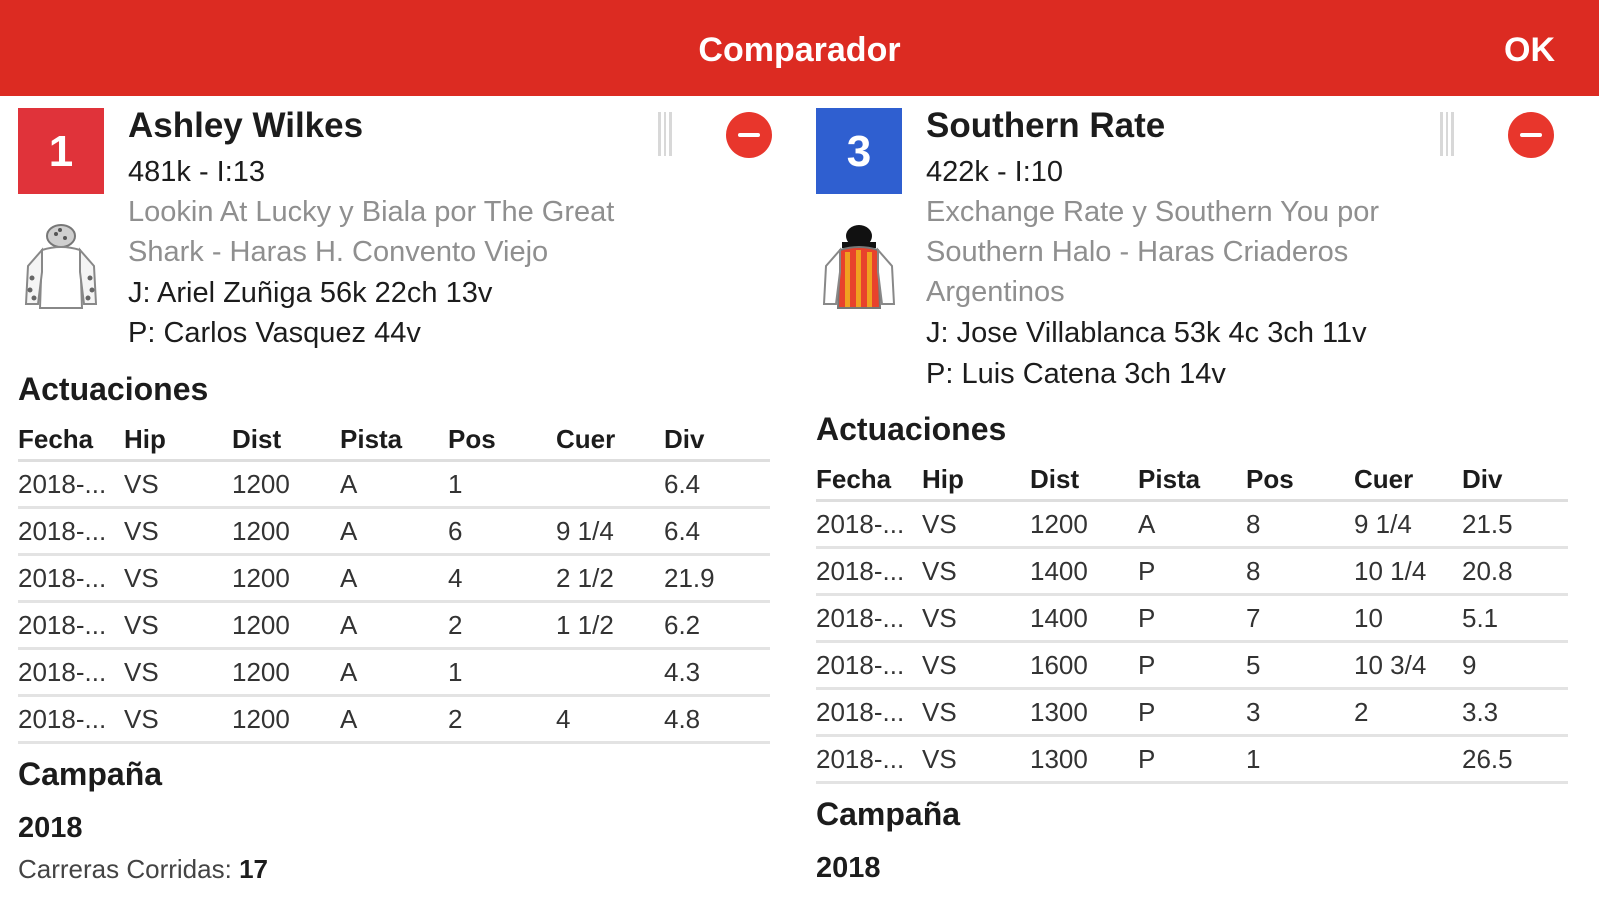 This screenshot has width=1599, height=900. I want to click on table-cell: 1400, so click(1084, 571).